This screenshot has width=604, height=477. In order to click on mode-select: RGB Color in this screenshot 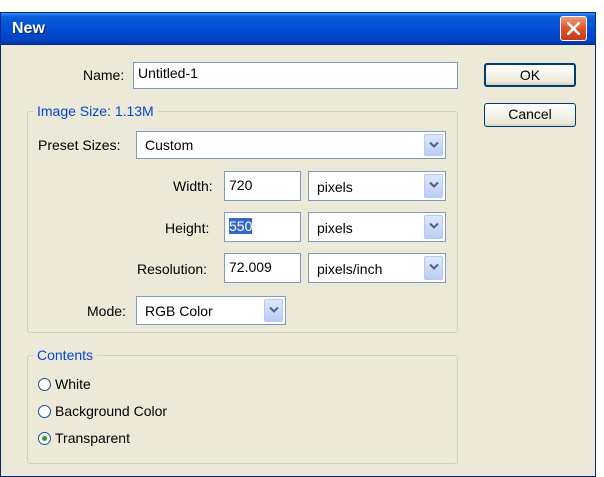, I will do `click(211, 310)`.